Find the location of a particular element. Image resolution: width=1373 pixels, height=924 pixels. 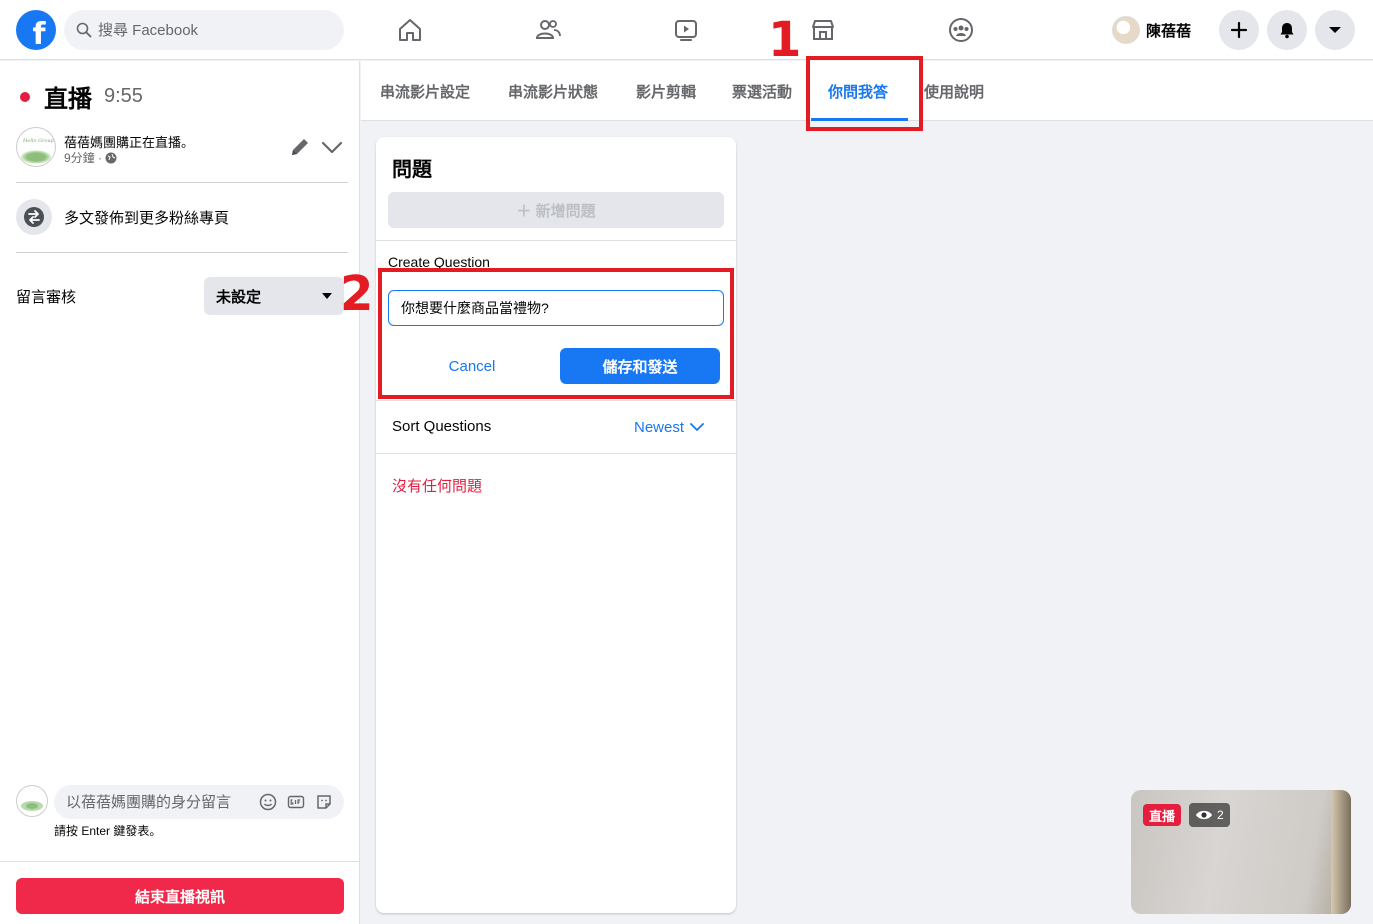

facebook-logo-letter: f is located at coordinates (39, 33).